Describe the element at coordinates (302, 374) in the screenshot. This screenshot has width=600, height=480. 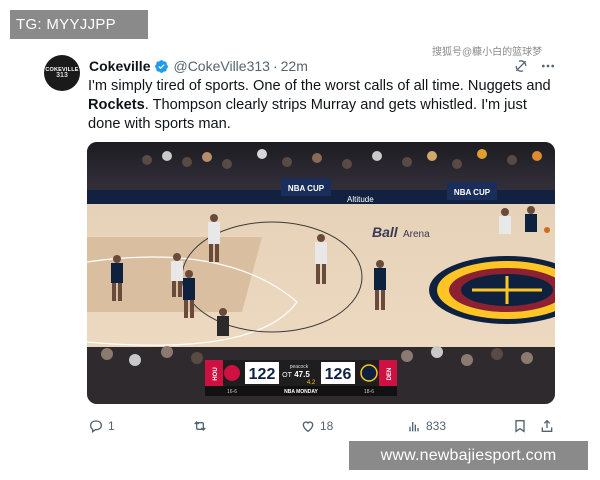
I see `game-clock: 47.5` at that location.